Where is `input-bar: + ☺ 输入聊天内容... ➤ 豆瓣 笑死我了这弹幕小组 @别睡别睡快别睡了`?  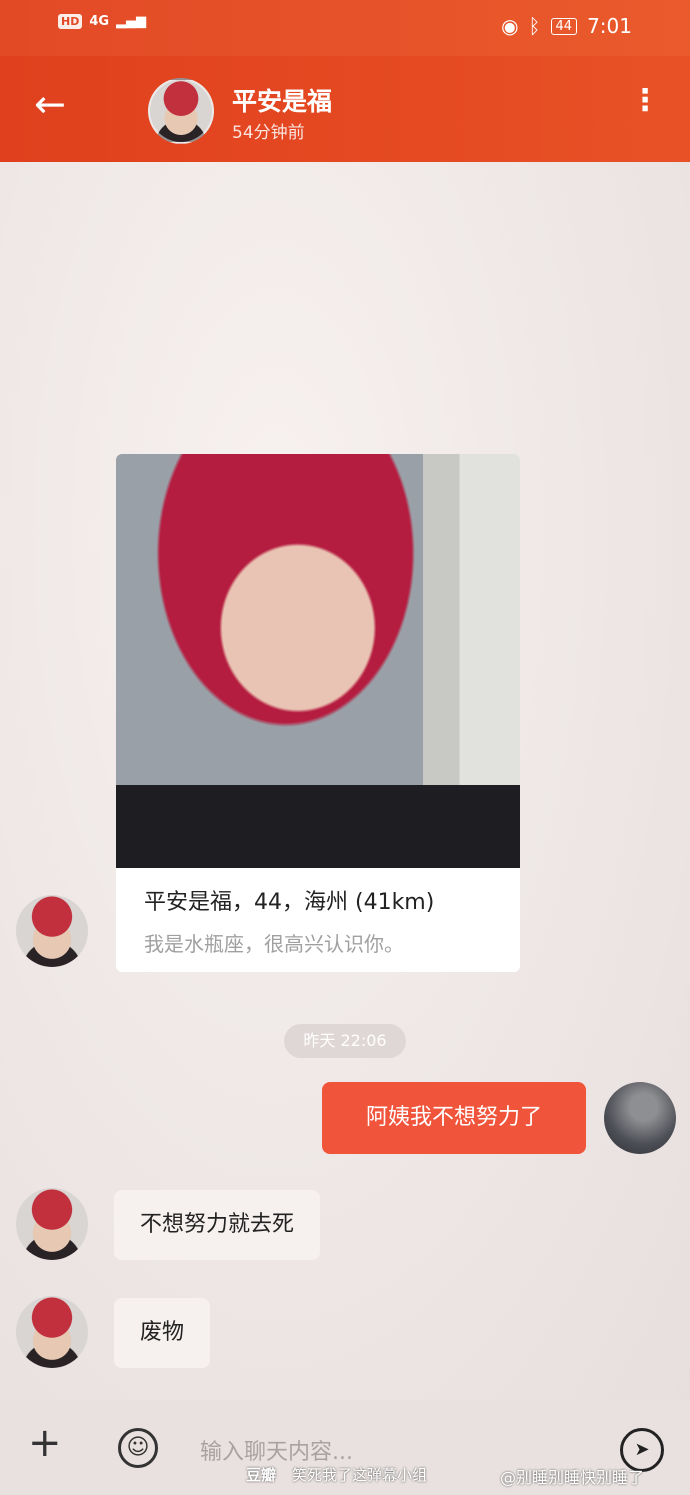 input-bar: + ☺ 输入聊天内容... ➤ 豆瓣 笑死我了这弹幕小组 @别睡别睡快别睡了 is located at coordinates (345, 1447).